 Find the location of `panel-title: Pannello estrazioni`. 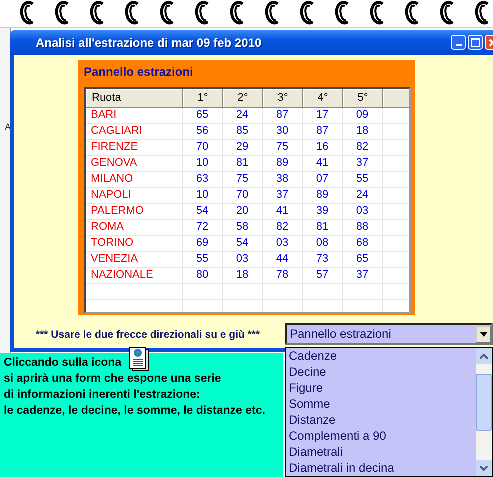

panel-title: Pannello estrazioni is located at coordinates (139, 73).